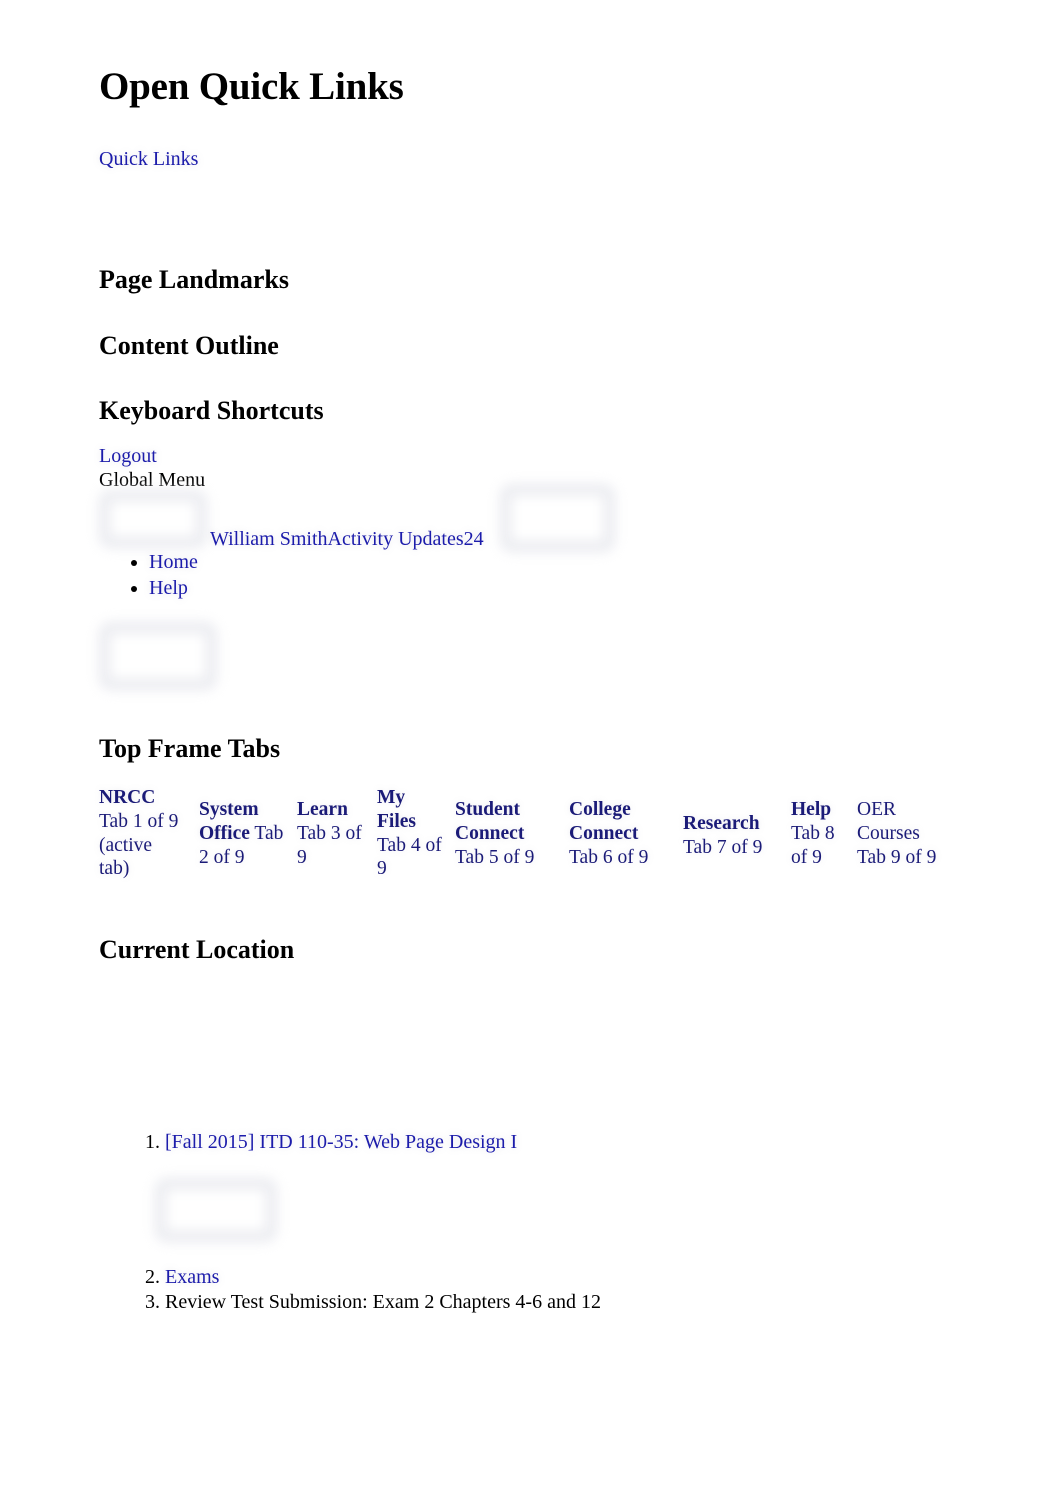 Image resolution: width=1062 pixels, height=1506 pixels. I want to click on top-frame-tab-research: Research Tab 7 of 9, so click(729, 836).